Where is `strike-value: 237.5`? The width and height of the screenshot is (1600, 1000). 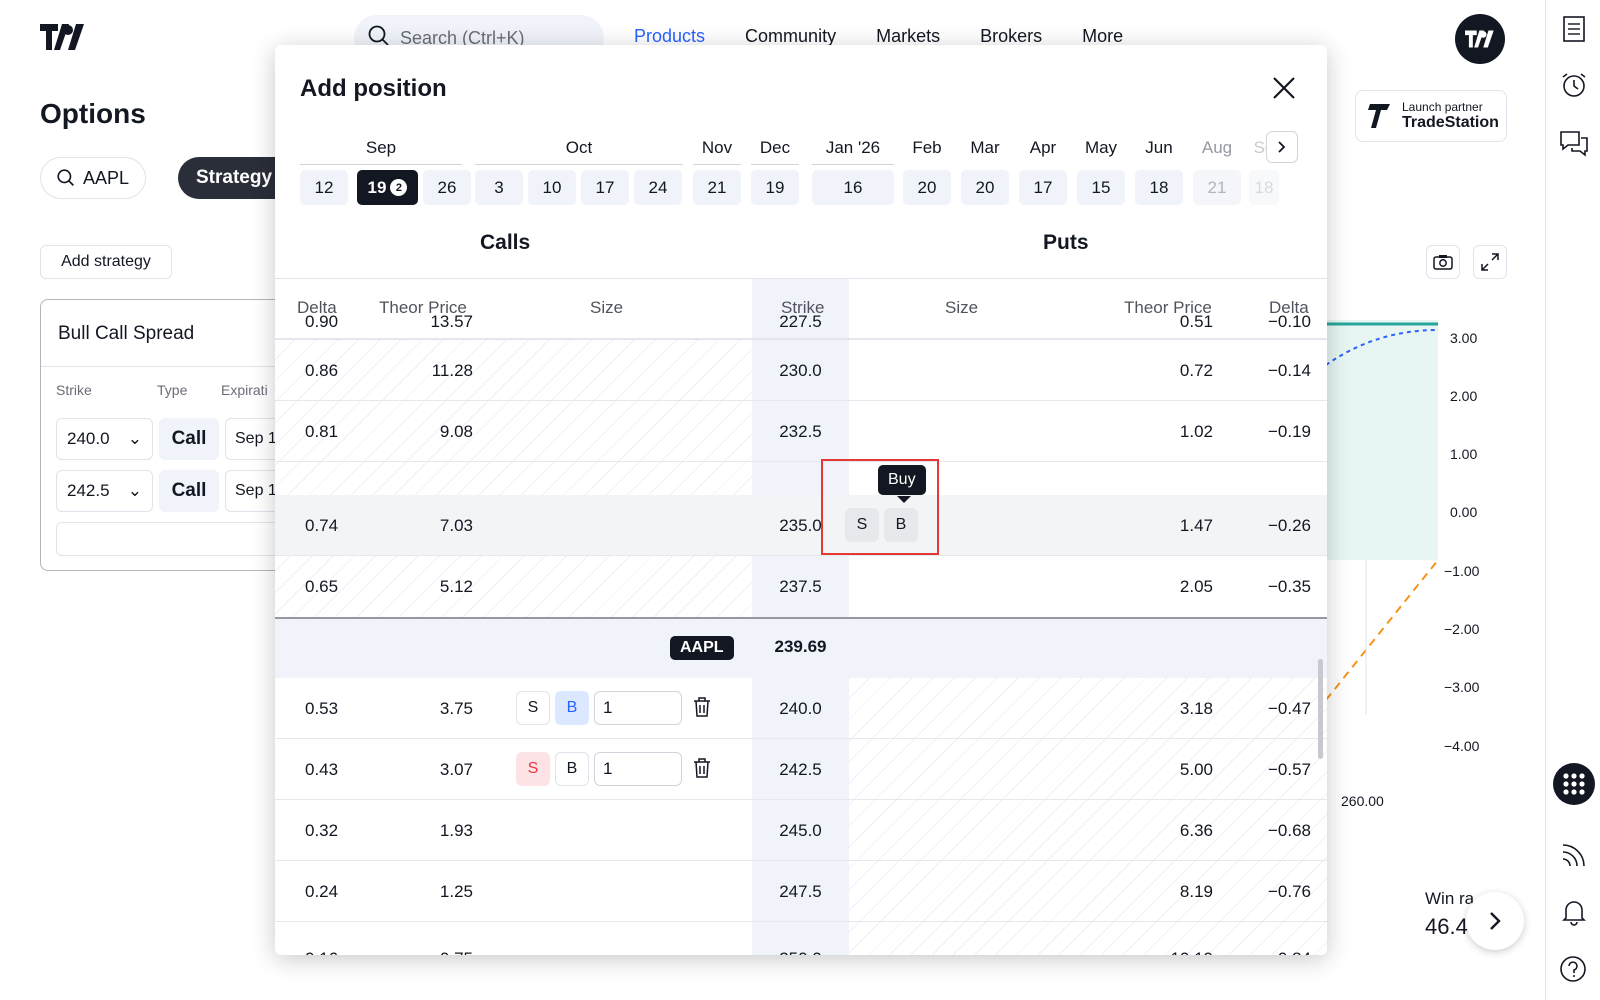
strike-value: 237.5 is located at coordinates (800, 586).